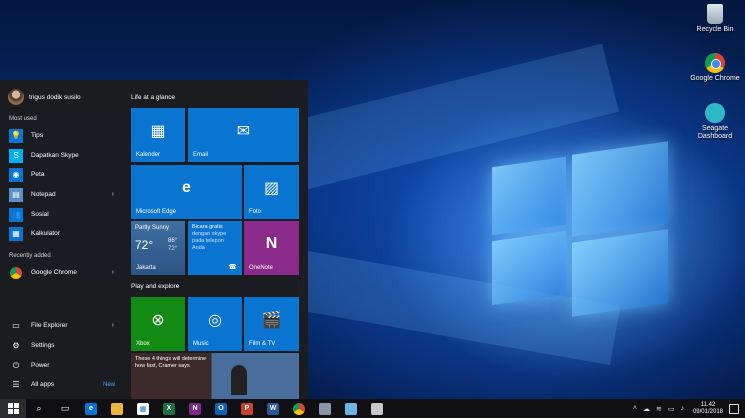  I want to click on app-item-tips: 💡 Tips, so click(62, 135).